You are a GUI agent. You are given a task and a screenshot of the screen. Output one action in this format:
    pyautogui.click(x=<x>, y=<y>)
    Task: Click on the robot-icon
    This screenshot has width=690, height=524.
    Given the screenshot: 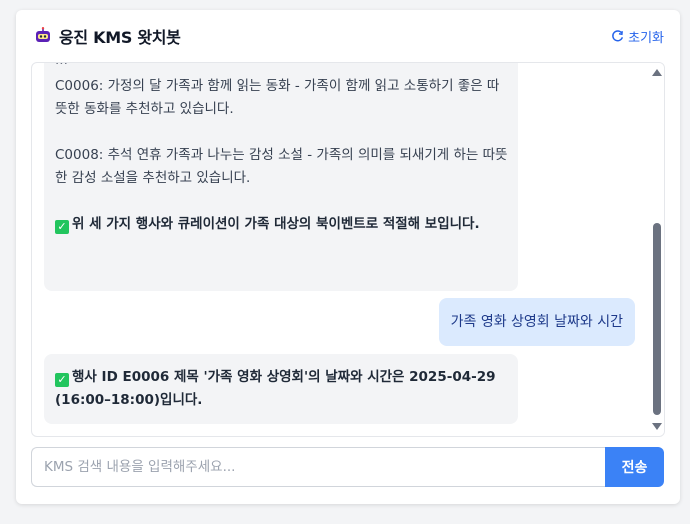 What is the action you would take?
    pyautogui.click(x=43, y=34)
    